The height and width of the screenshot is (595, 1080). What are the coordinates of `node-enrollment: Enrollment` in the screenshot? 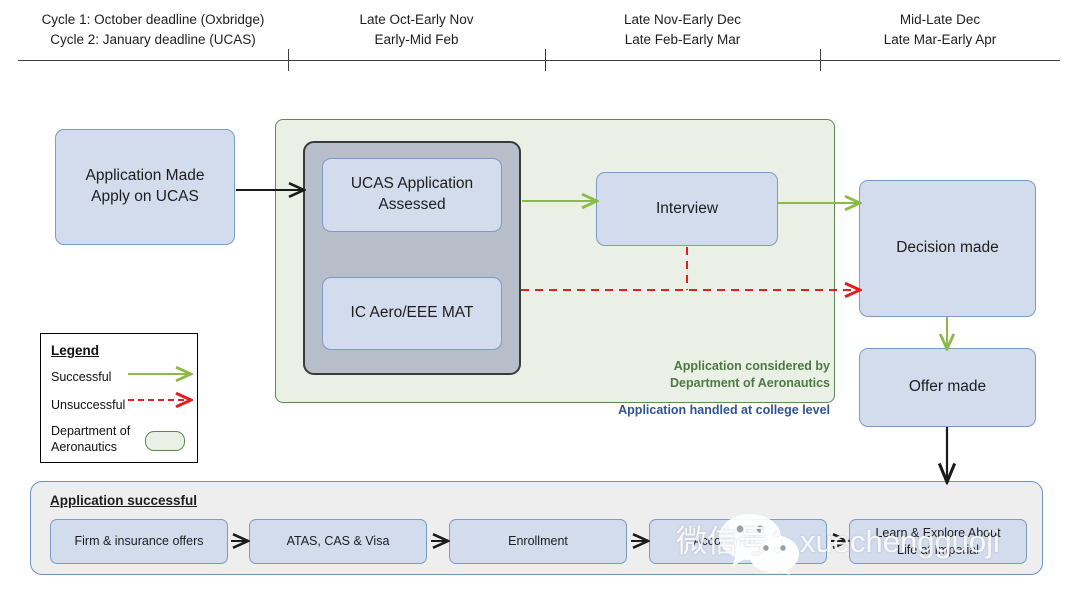 It's located at (538, 541).